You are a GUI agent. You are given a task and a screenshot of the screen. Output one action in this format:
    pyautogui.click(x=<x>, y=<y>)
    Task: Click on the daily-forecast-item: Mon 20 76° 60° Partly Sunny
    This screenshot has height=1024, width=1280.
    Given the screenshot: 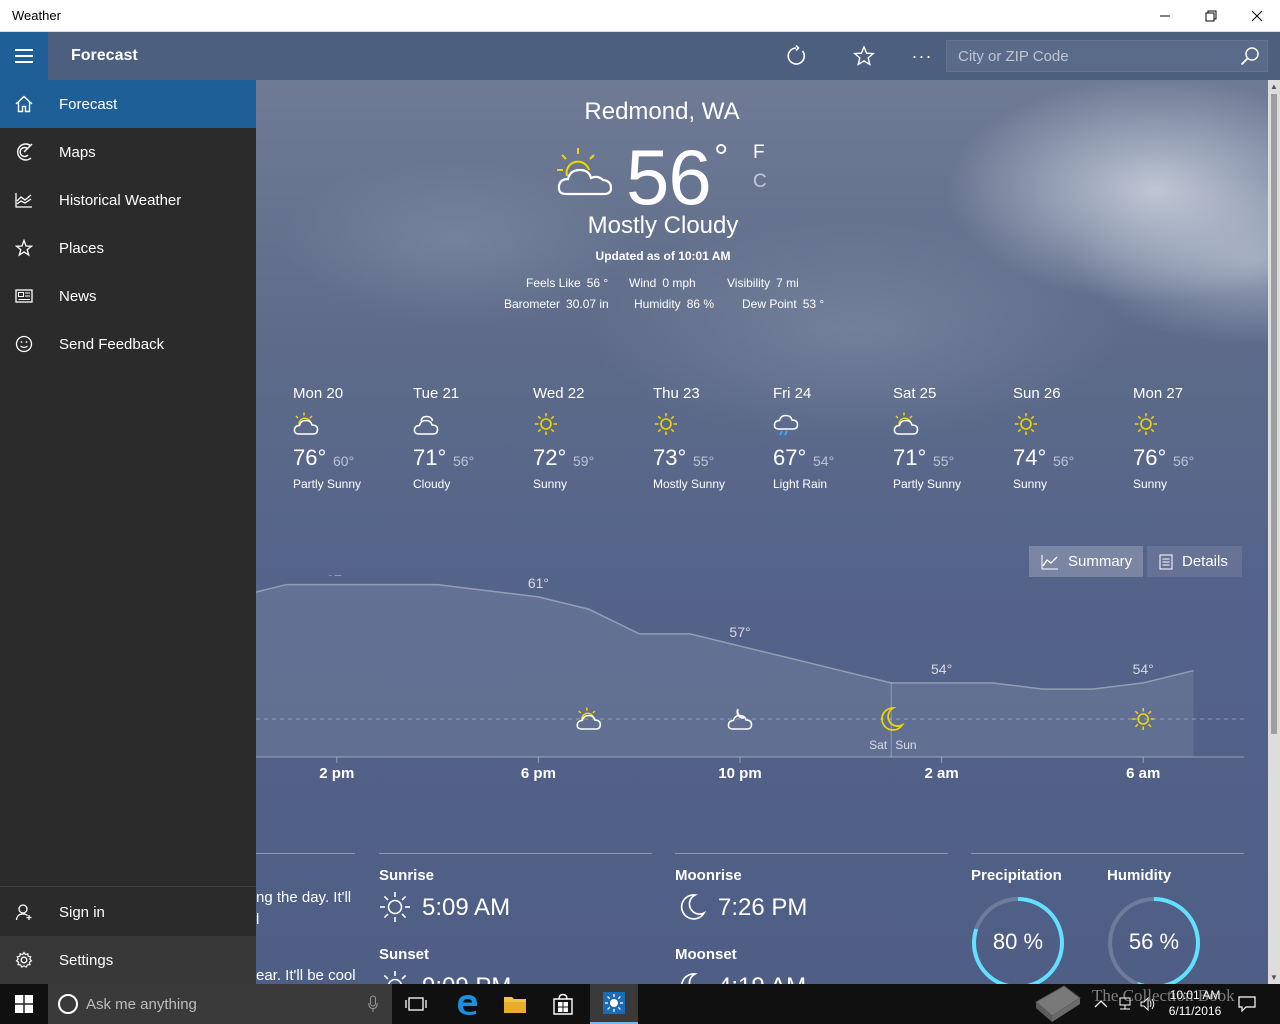 What is the action you would take?
    pyautogui.click(x=348, y=440)
    